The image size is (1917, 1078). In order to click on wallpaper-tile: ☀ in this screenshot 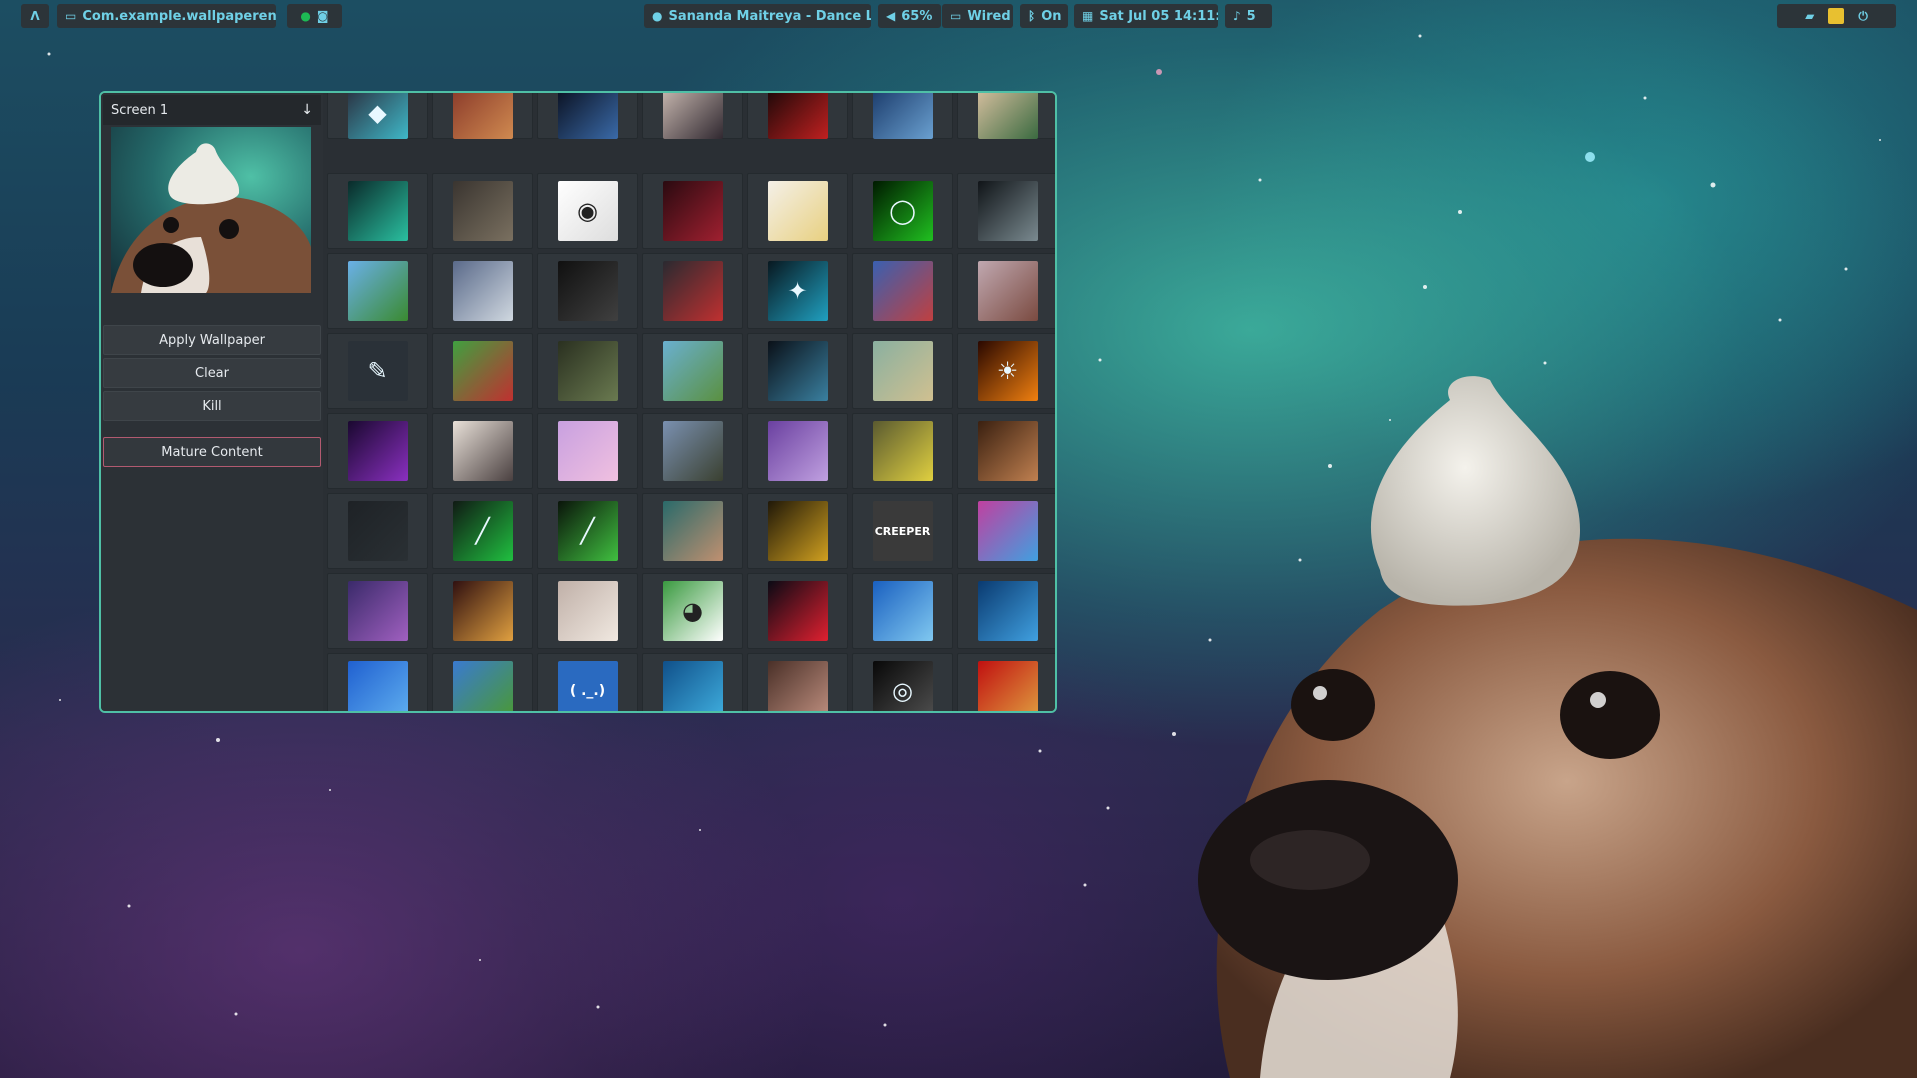, I will do `click(1006, 371)`.